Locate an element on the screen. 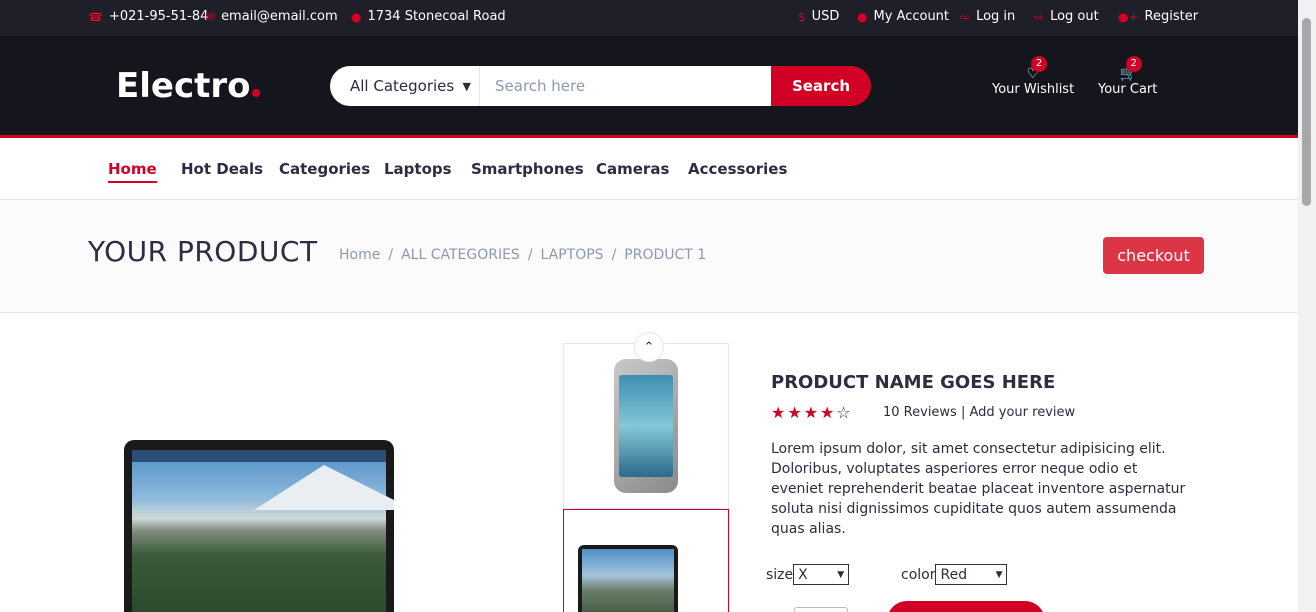  rating-stars: ★★★★☆ is located at coordinates (812, 412).